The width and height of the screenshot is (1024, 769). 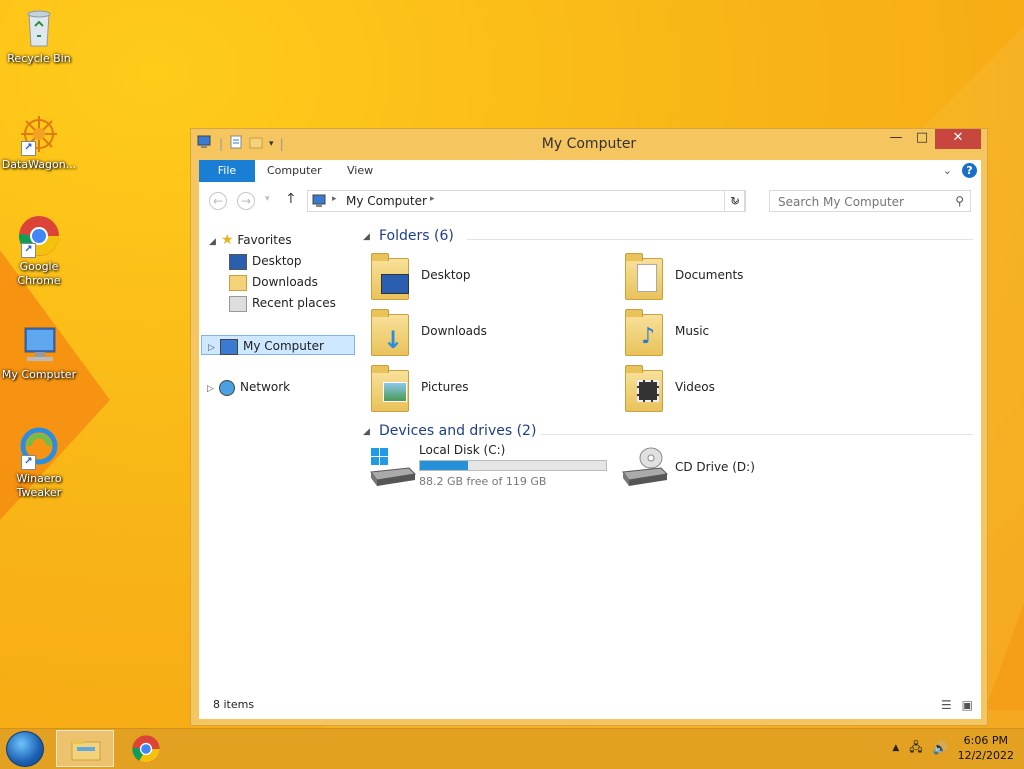 What do you see at coordinates (39, 28) in the screenshot?
I see `recycle-bin-icon` at bounding box center [39, 28].